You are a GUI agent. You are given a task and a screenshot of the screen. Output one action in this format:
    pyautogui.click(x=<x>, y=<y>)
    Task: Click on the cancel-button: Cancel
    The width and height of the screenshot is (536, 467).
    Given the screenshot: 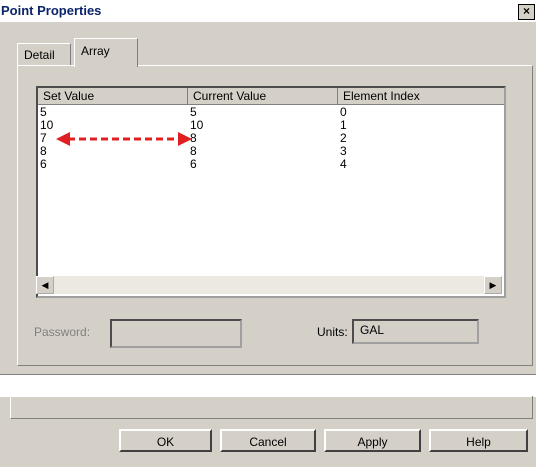 What is the action you would take?
    pyautogui.click(x=268, y=440)
    